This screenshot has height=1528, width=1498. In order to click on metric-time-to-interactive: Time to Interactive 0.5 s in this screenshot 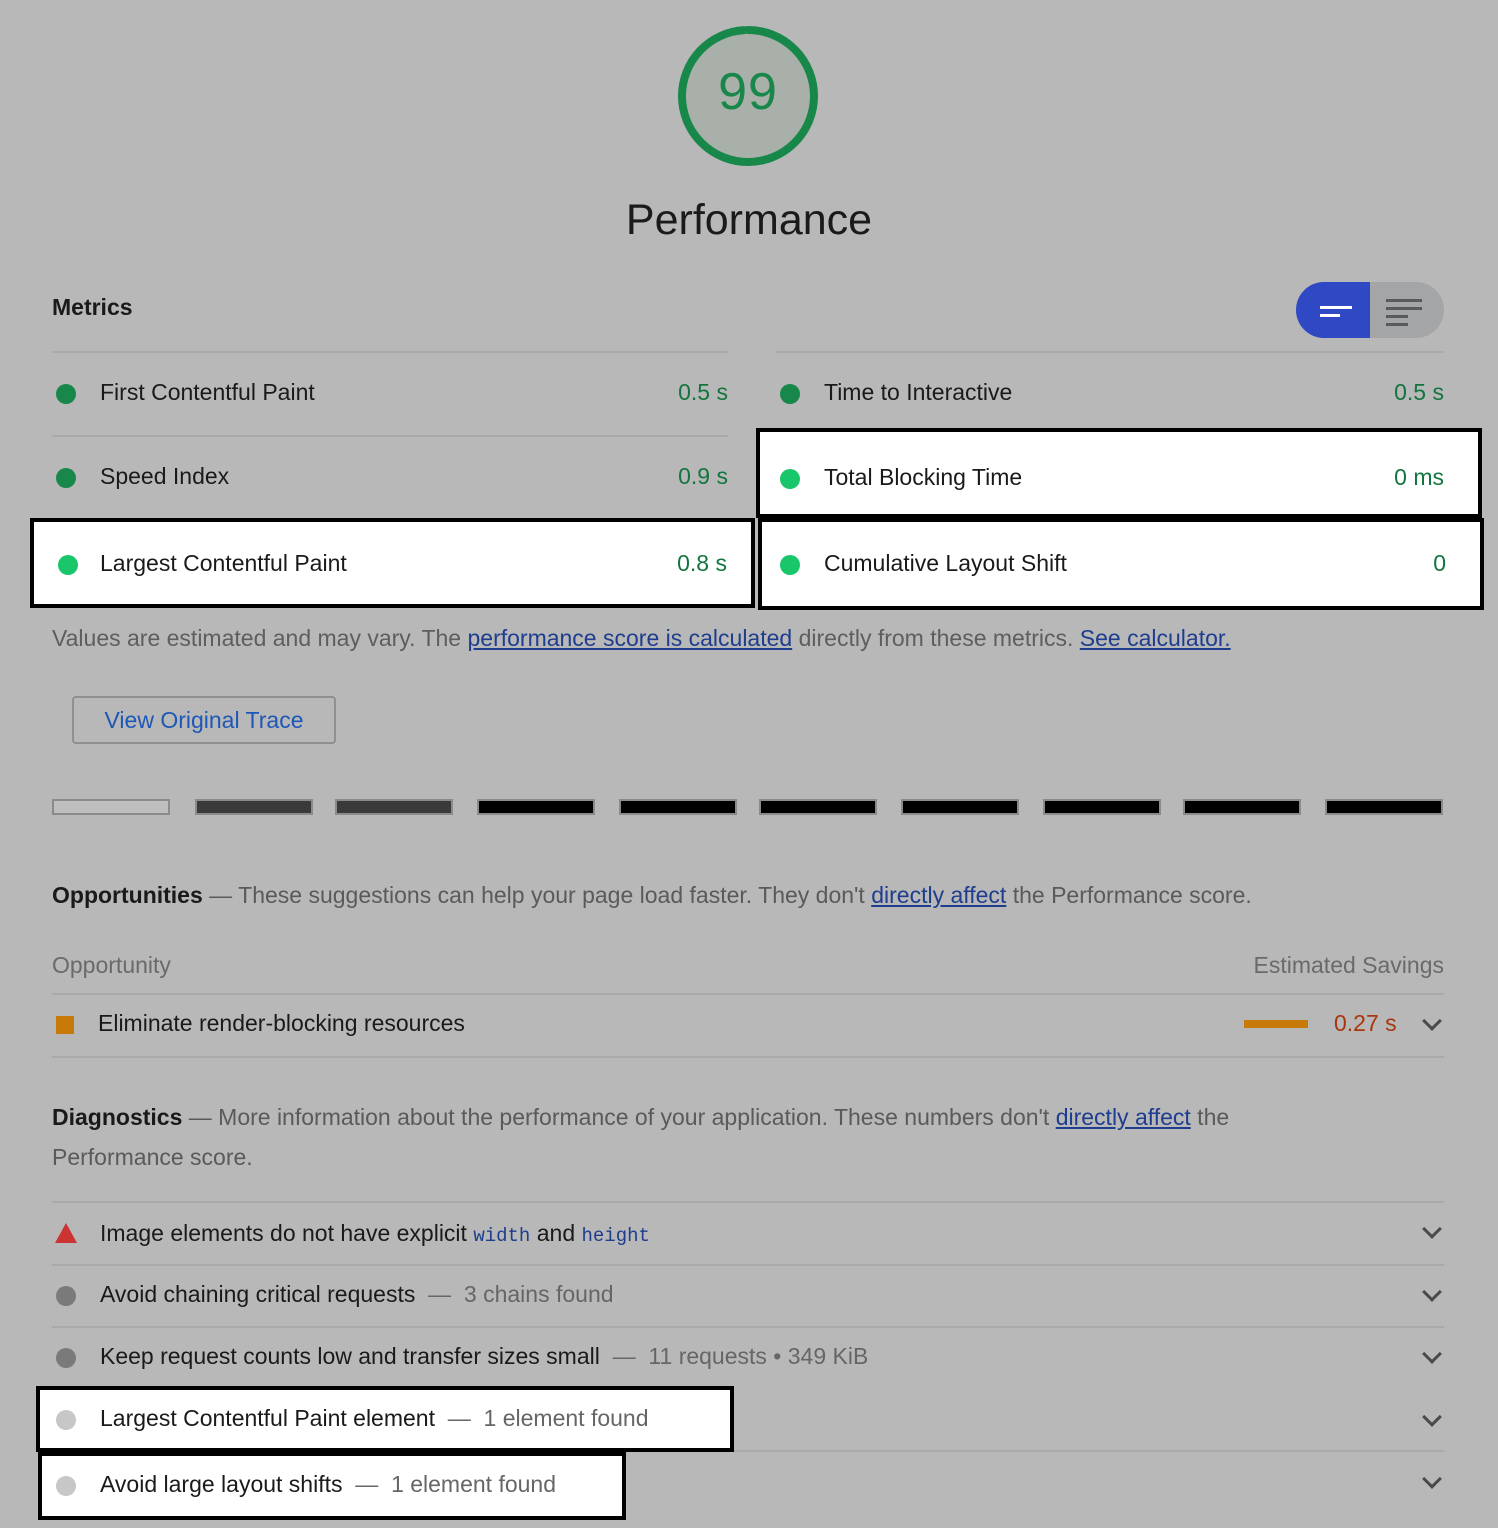, I will do `click(1110, 394)`.